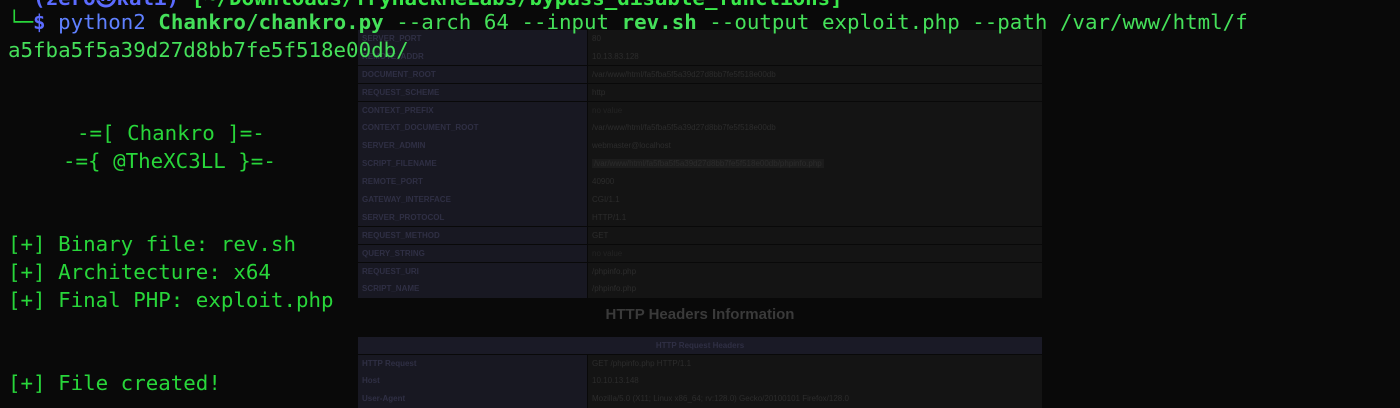 This screenshot has height=408, width=1400. I want to click on prompt-corner: └─, so click(21, 22).